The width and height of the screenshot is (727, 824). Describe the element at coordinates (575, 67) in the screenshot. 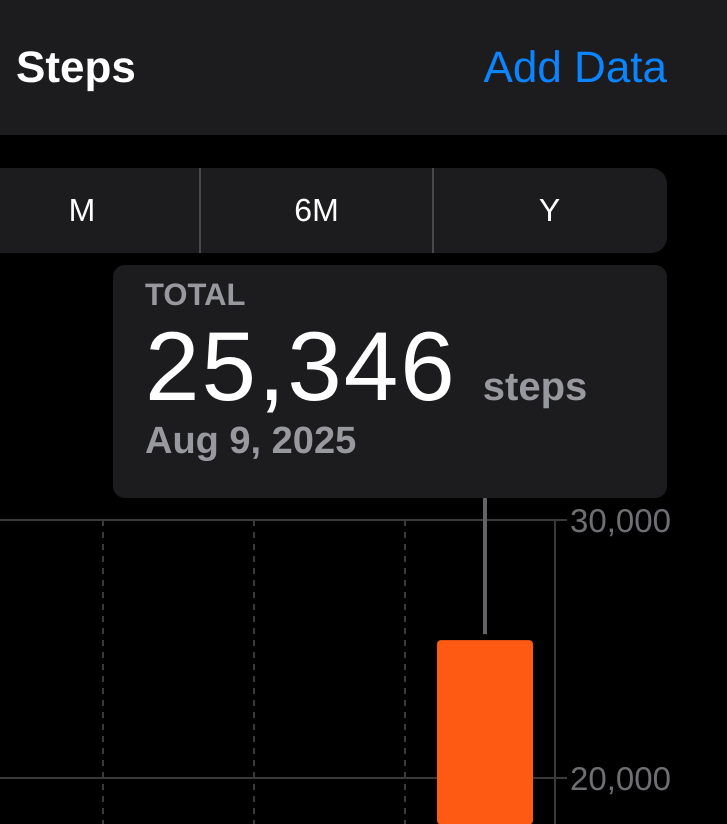

I see `add-data-link: Add Data` at that location.